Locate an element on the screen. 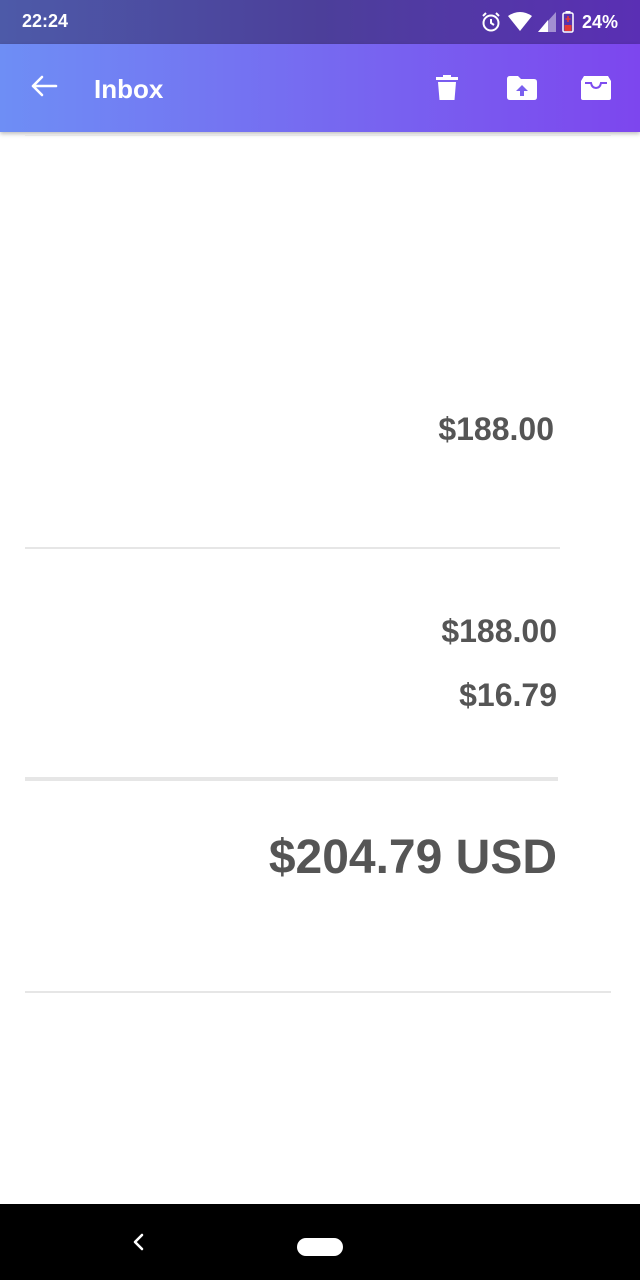 This screenshot has width=640, height=1280. total-divider is located at coordinates (291, 779).